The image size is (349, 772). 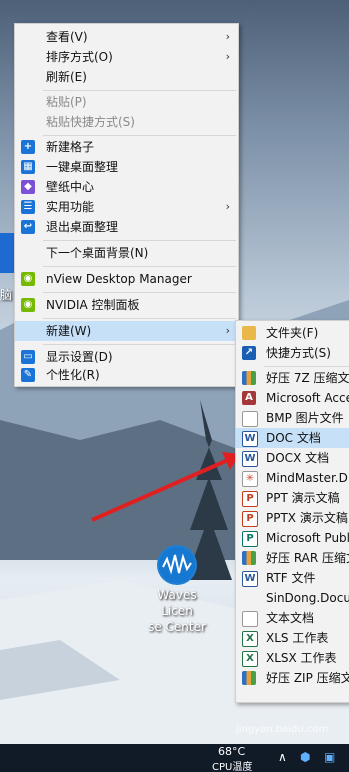 I want to click on menu-item-label: 新建格子, so click(x=70, y=147).